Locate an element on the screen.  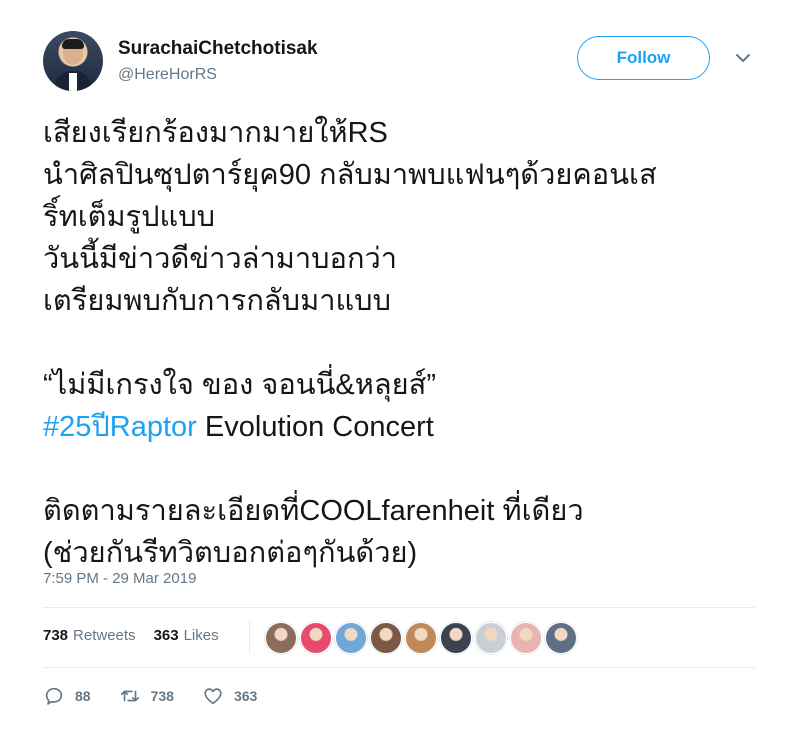
tweet-hashtag-line: #25ปีRaptor Evolution Concert is located at coordinates (413, 427).